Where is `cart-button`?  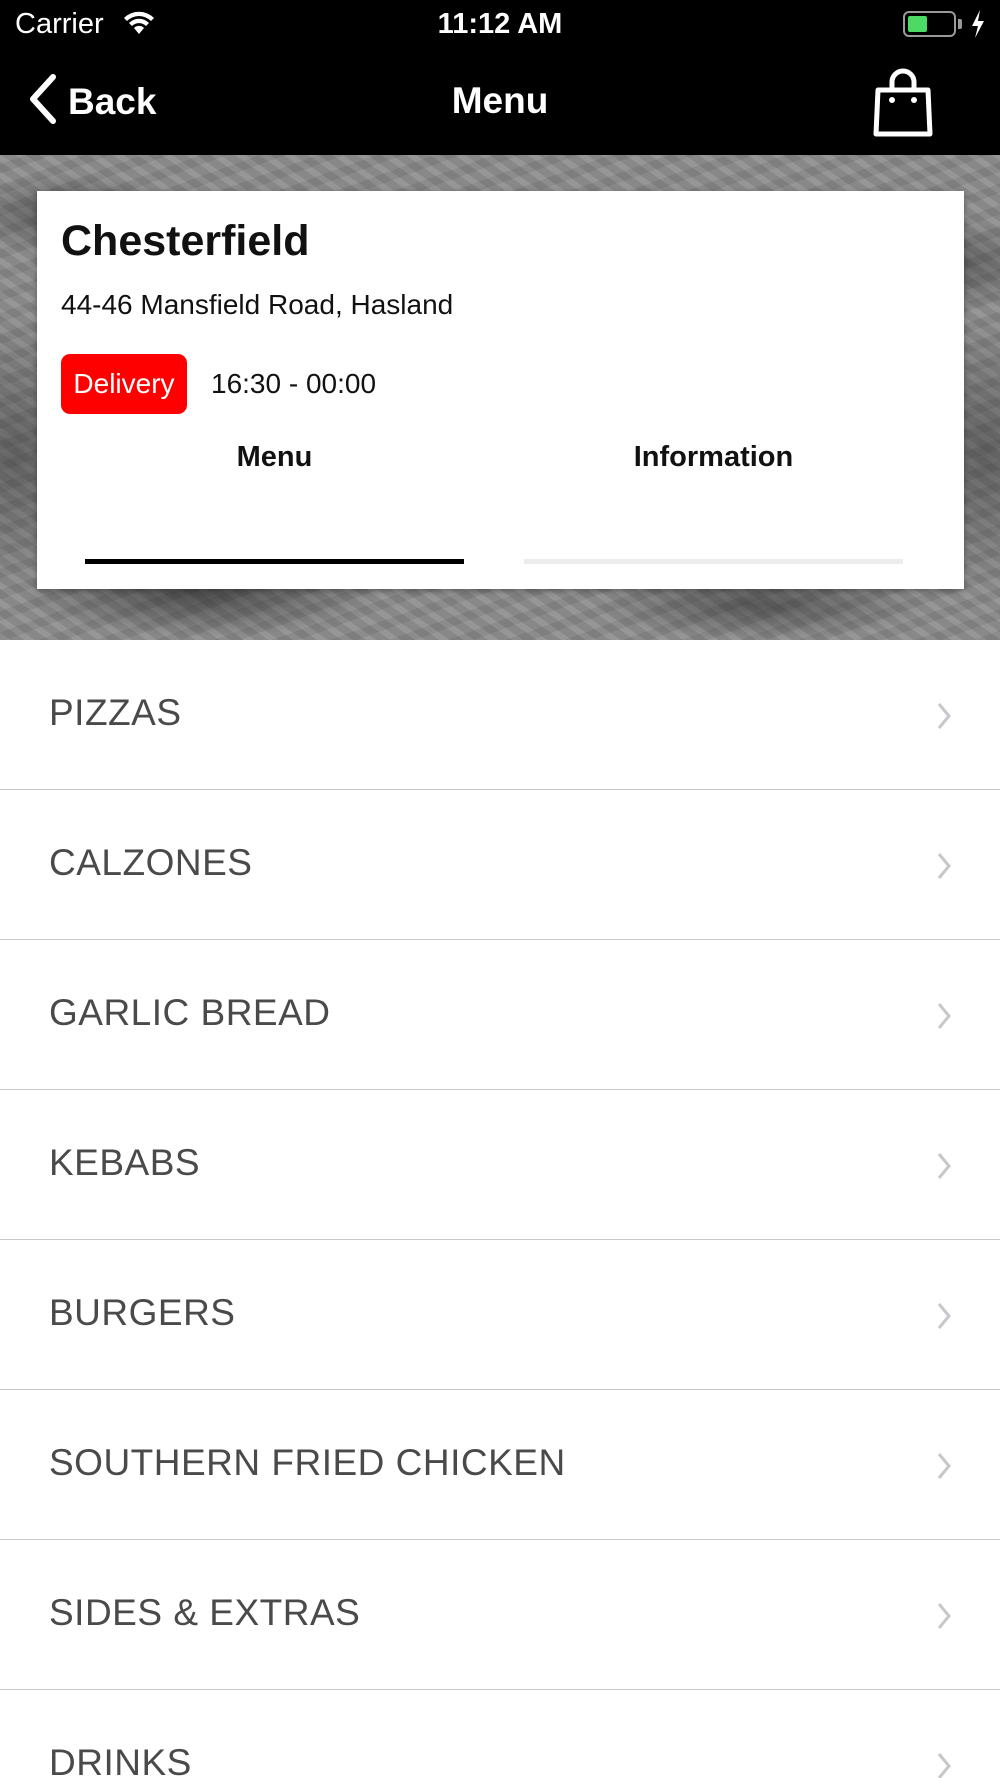
cart-button is located at coordinates (903, 104).